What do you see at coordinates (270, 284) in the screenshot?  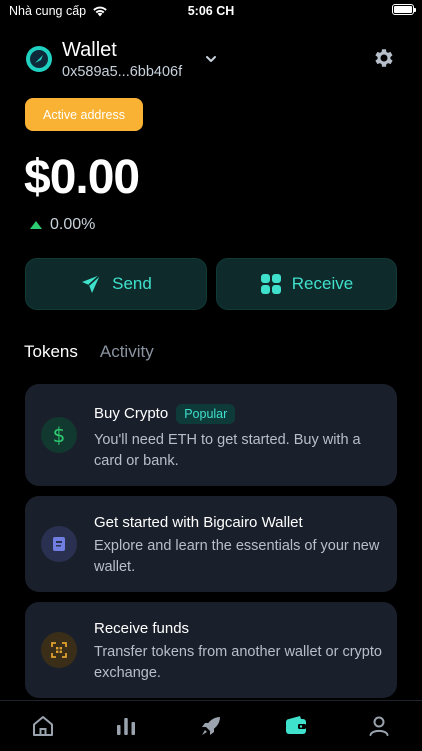 I see `grid-icon` at bounding box center [270, 284].